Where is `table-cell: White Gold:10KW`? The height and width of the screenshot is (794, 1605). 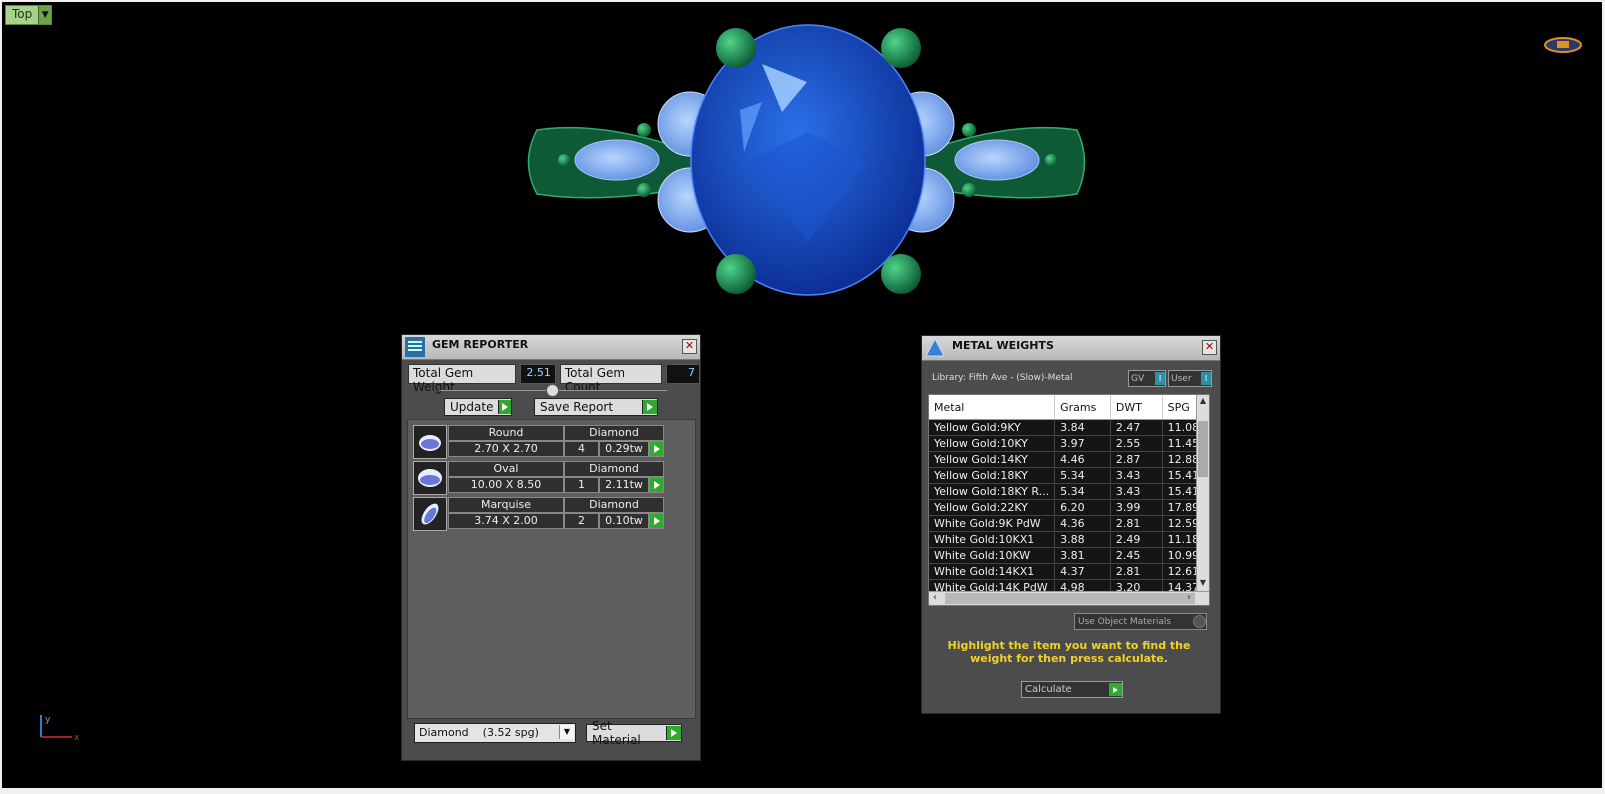
table-cell: White Gold:10KW is located at coordinates (992, 555).